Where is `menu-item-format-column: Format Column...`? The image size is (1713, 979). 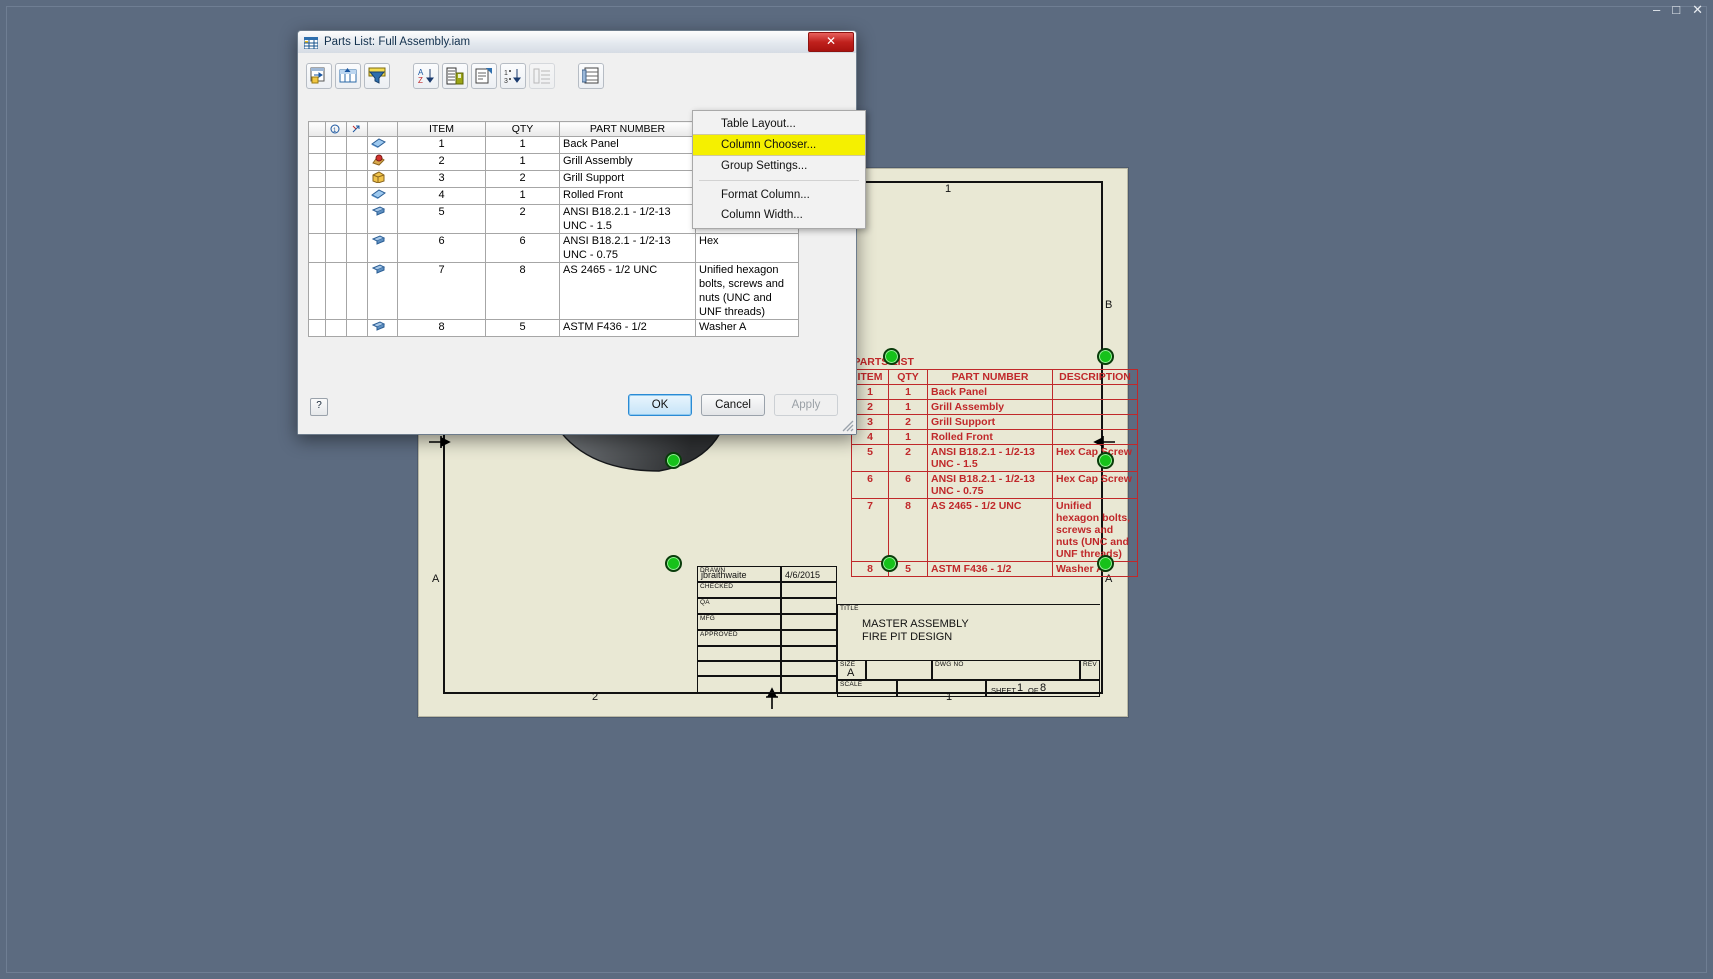 menu-item-format-column: Format Column... is located at coordinates (779, 195).